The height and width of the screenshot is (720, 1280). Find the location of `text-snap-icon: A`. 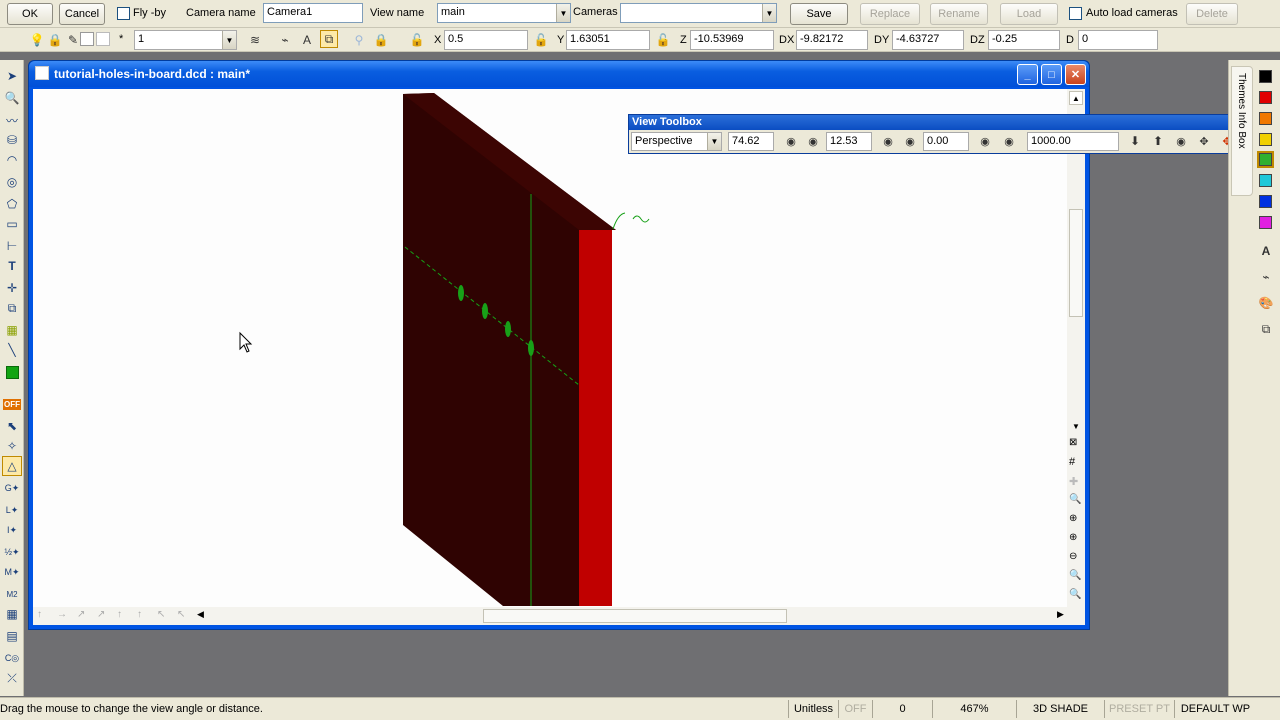

text-snap-icon: A is located at coordinates (307, 40).